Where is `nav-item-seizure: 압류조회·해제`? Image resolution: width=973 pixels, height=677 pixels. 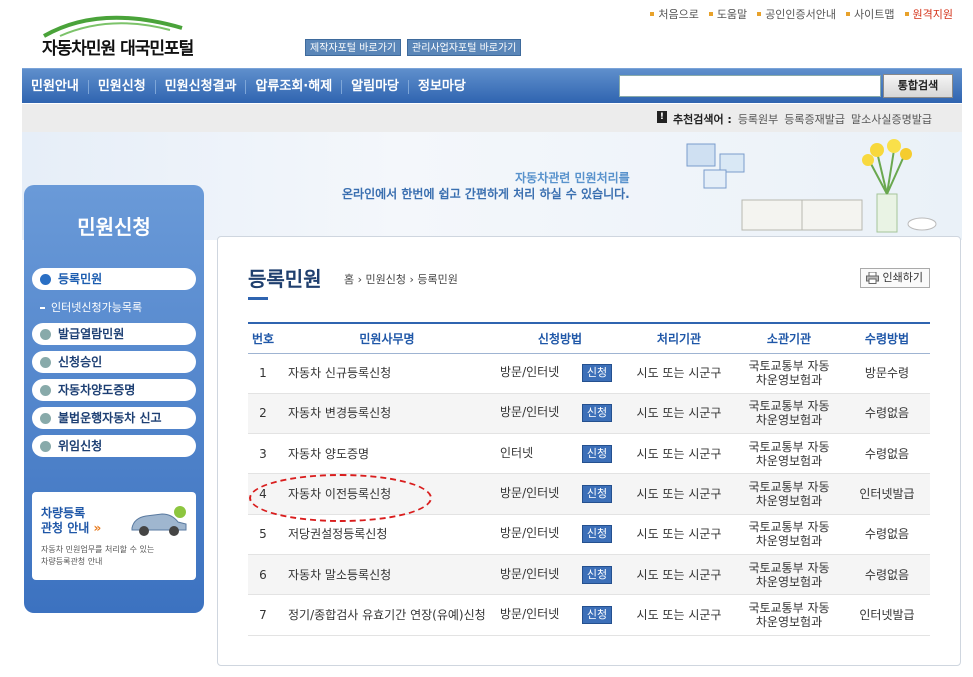 nav-item-seizure: 압류조회·해제 is located at coordinates (294, 86).